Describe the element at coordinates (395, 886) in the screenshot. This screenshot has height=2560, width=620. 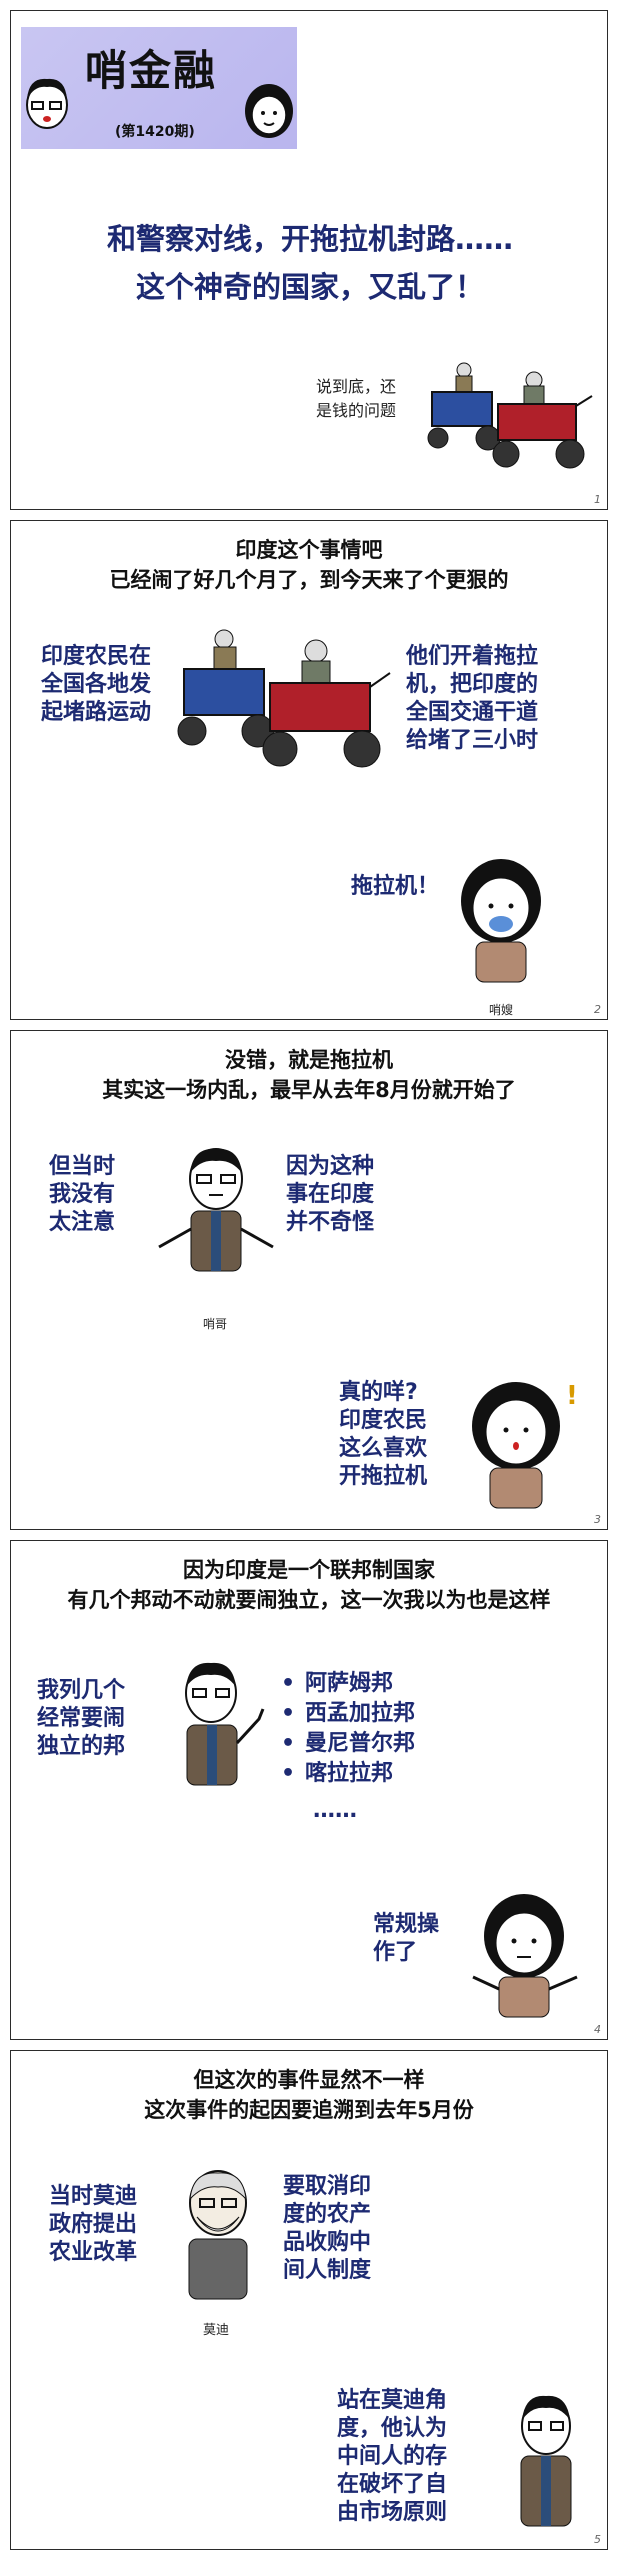
I see `panel2-reply: 拖拉机！` at that location.